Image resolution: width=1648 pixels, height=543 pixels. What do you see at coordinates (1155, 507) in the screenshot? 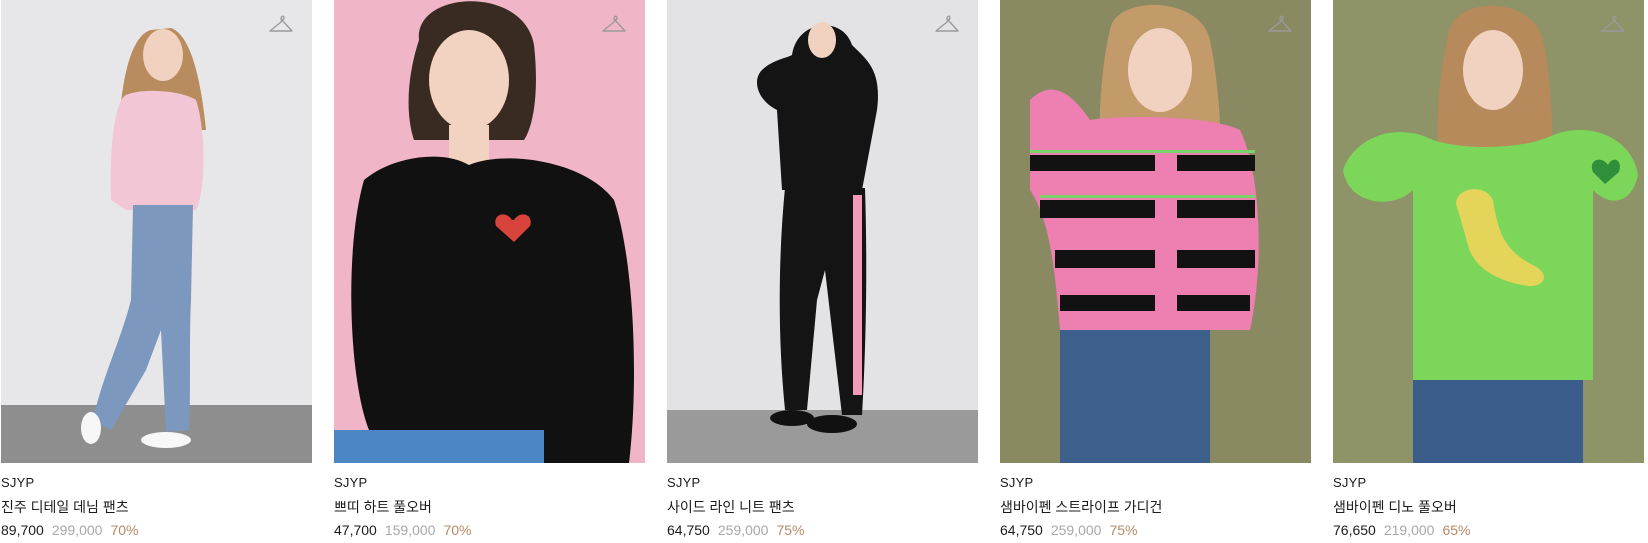
I see `product-name: 샘바이펜 스트라이프 가디건` at bounding box center [1155, 507].